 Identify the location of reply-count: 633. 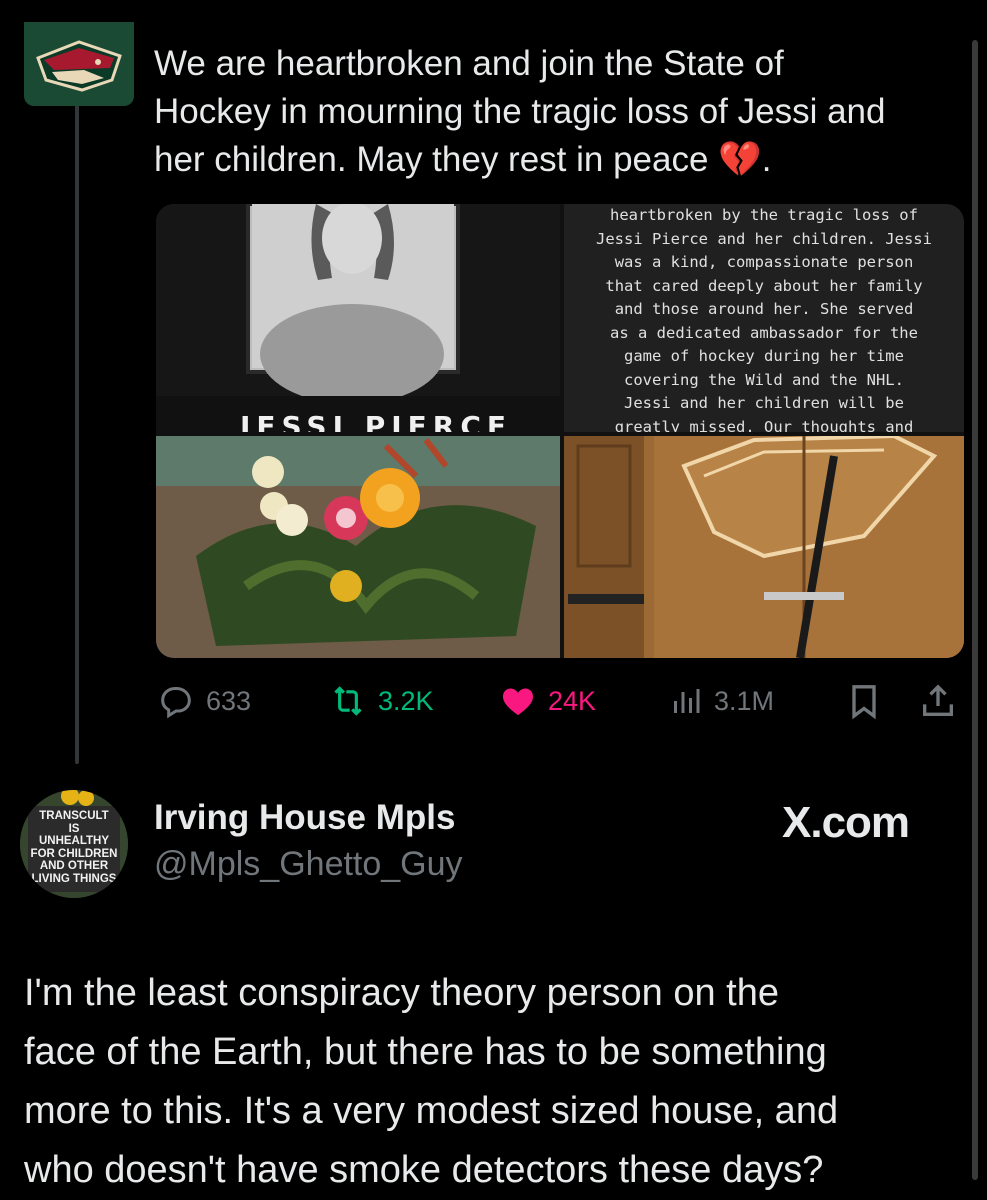
(229, 700).